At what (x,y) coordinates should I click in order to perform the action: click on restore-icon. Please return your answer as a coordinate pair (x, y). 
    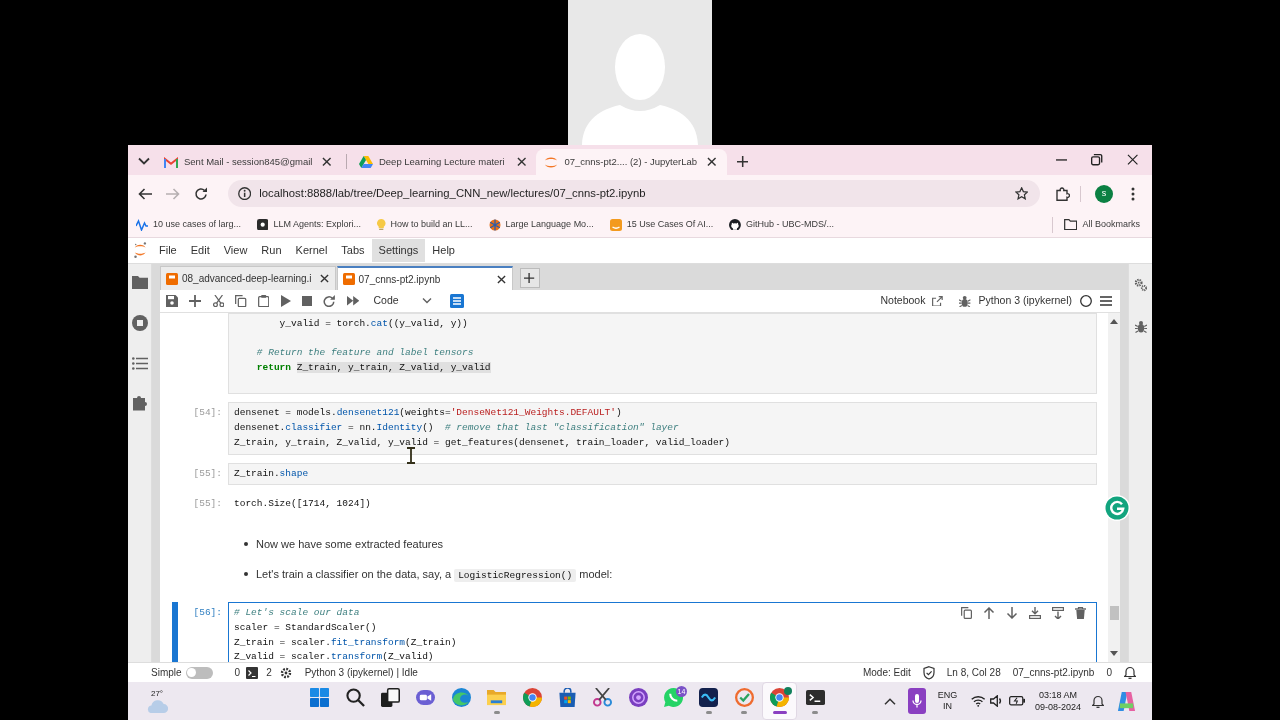
    Looking at the image, I should click on (1097, 160).